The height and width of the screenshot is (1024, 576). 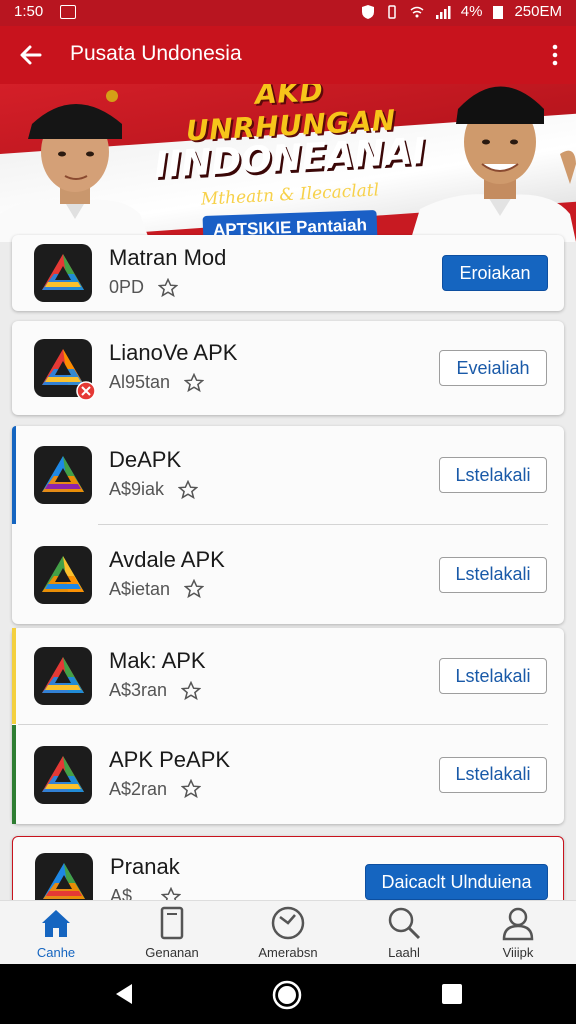 What do you see at coordinates (145, 459) in the screenshot?
I see `app-name: DeAPK` at bounding box center [145, 459].